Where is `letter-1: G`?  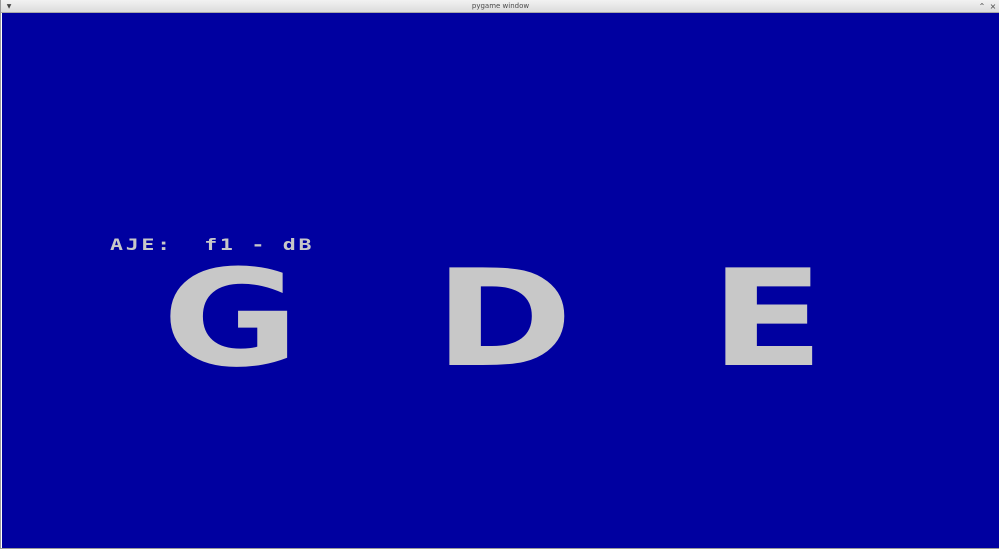 letter-1: G is located at coordinates (231, 319).